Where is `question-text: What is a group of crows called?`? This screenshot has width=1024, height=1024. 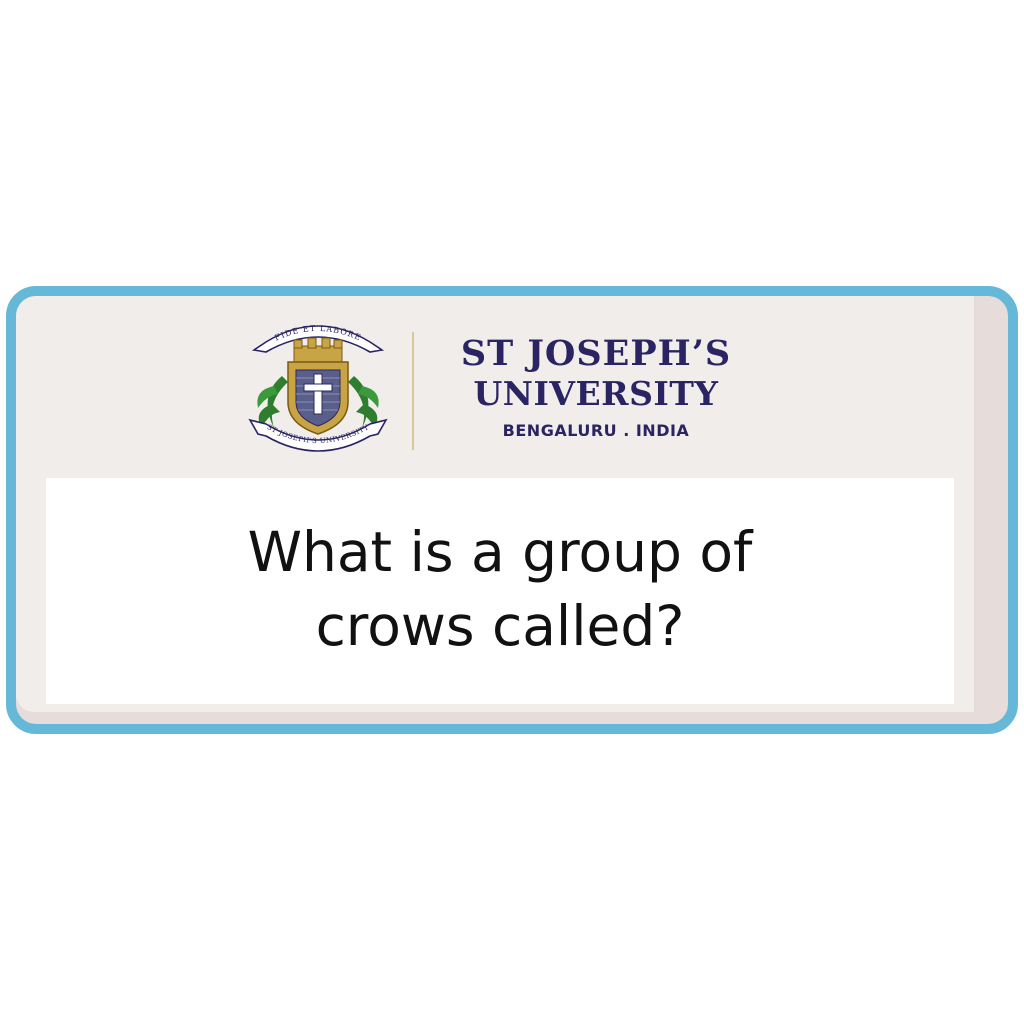
question-text: What is a group of crows called? is located at coordinates (500, 589).